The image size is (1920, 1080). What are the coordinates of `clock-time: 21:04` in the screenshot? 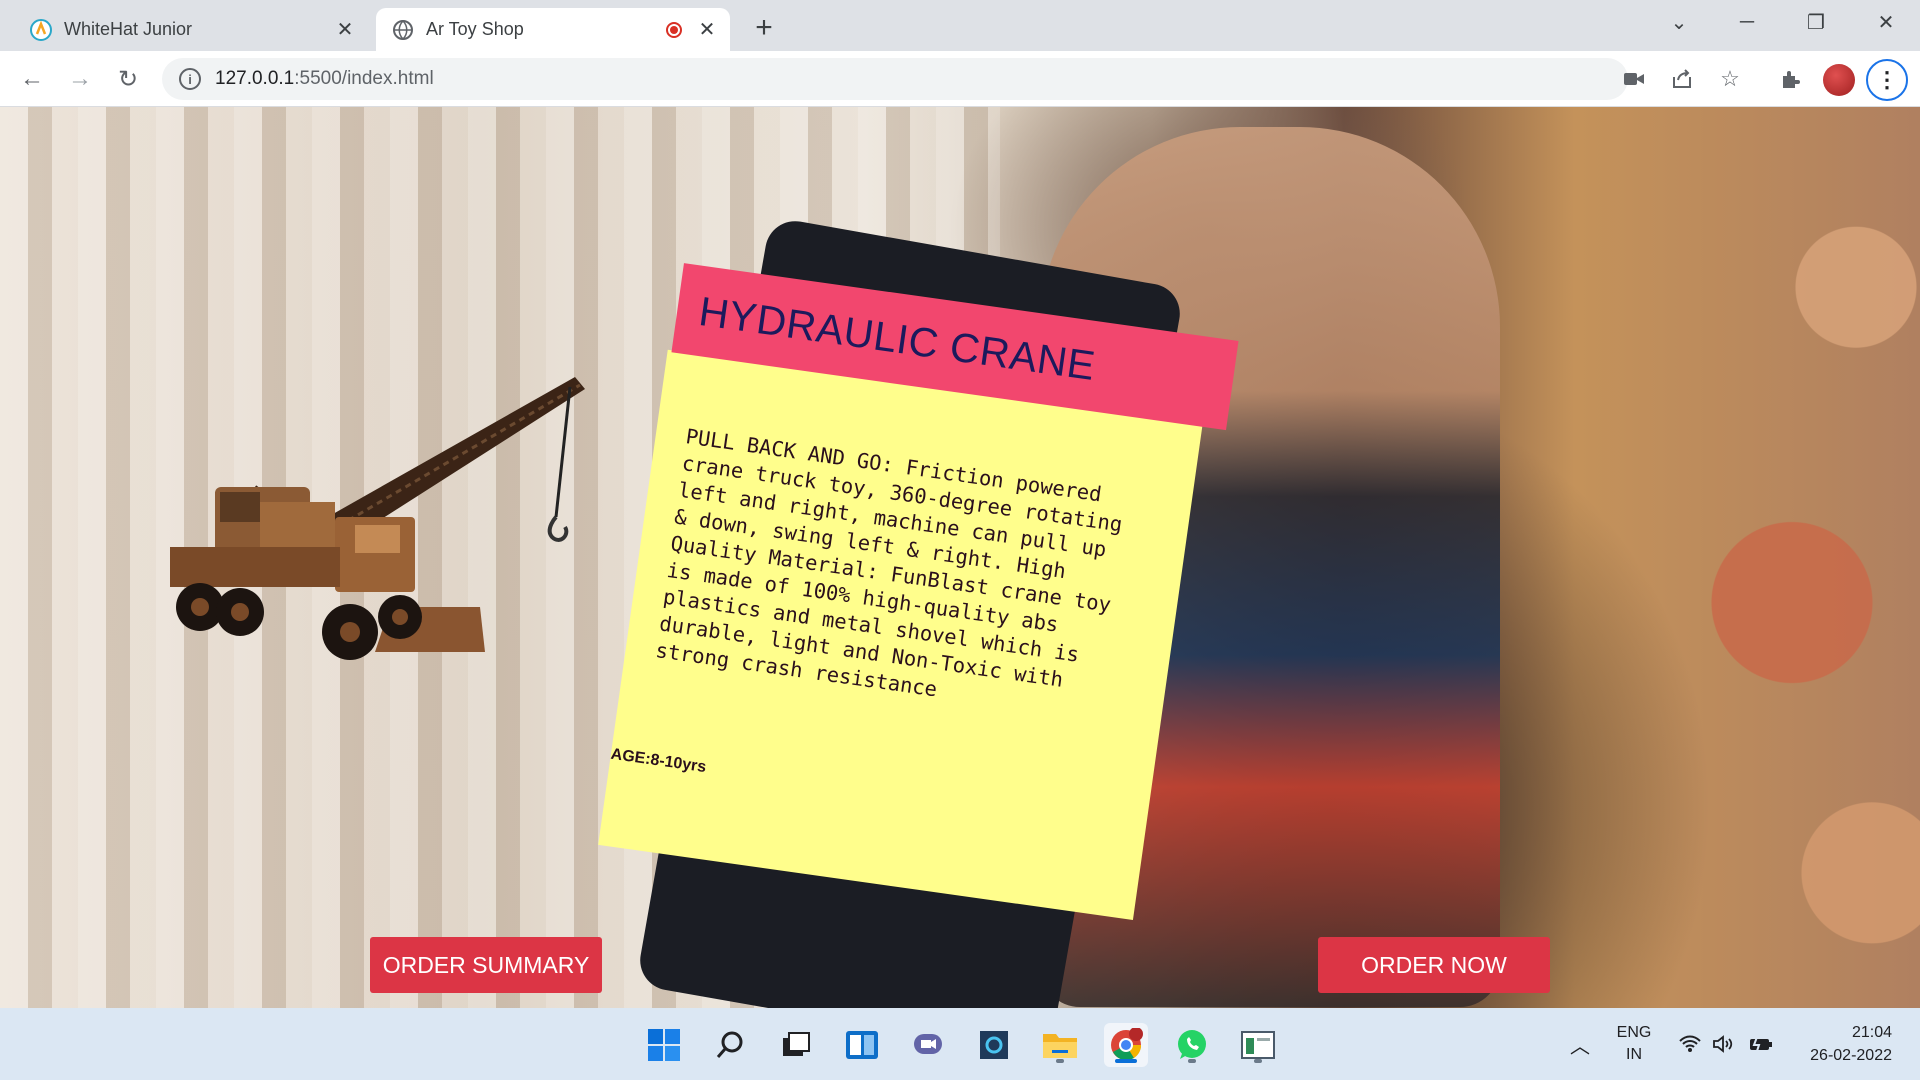 It's located at (1871, 1032).